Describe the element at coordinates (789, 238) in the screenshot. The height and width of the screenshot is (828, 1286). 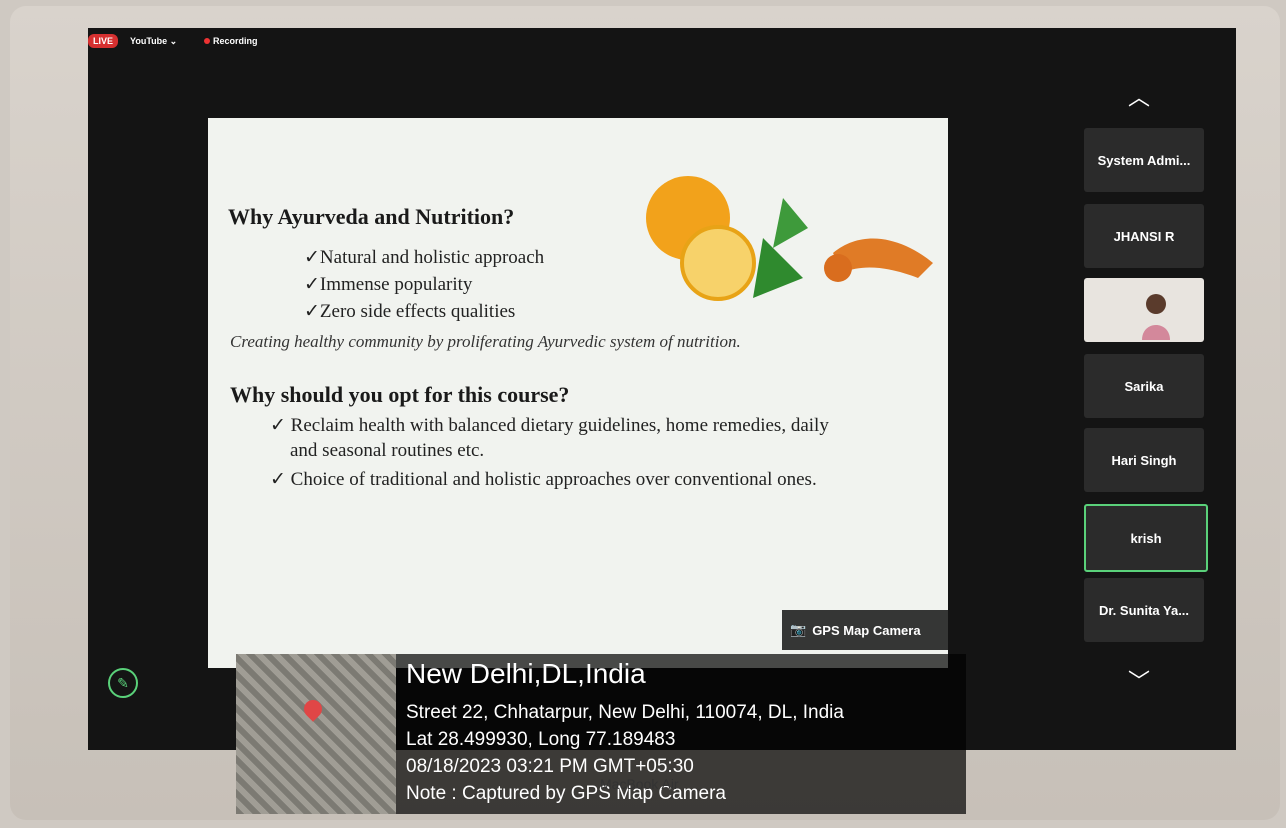
I see `fruit-illustration` at that location.